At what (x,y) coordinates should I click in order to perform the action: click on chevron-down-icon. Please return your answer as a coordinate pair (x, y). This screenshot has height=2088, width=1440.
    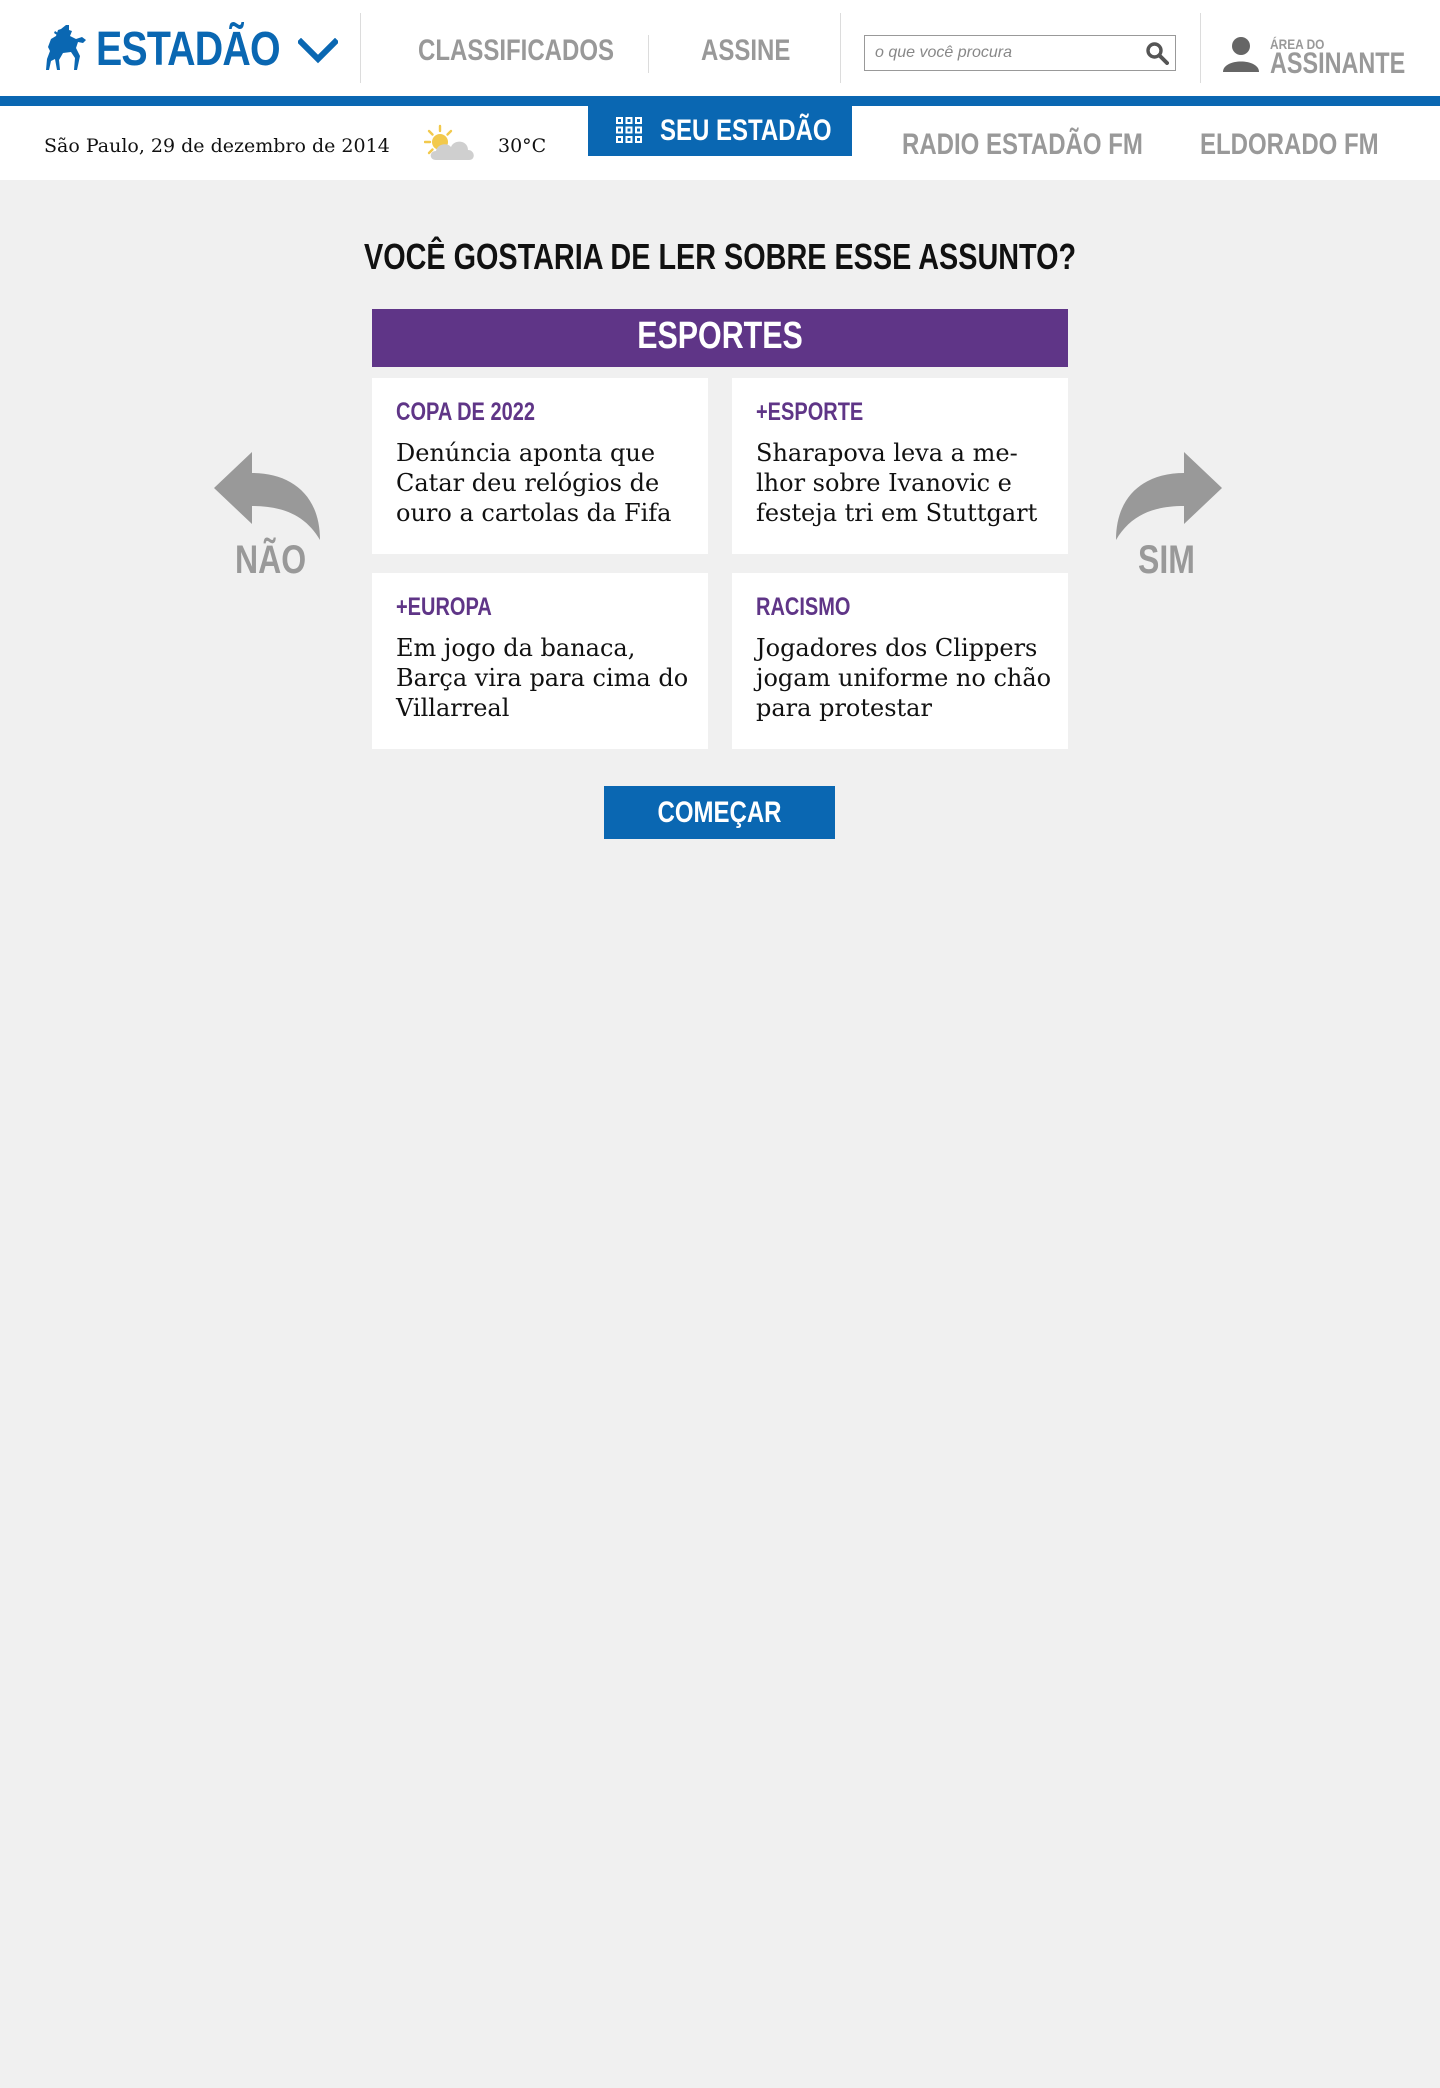
    Looking at the image, I should click on (318, 51).